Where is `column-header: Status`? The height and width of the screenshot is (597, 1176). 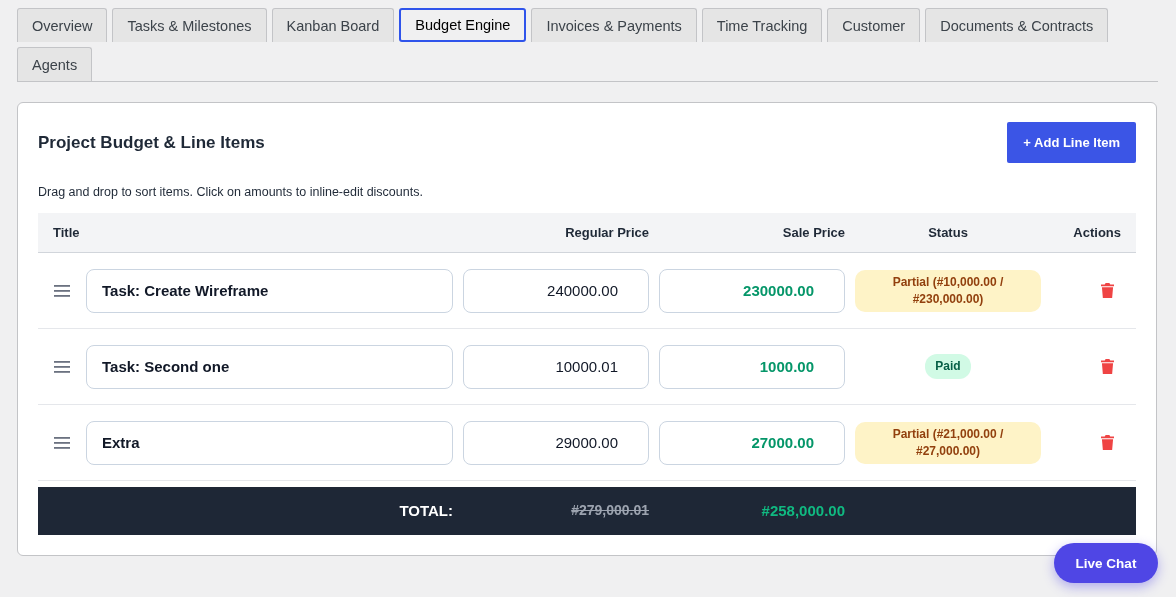
column-header: Status is located at coordinates (948, 232).